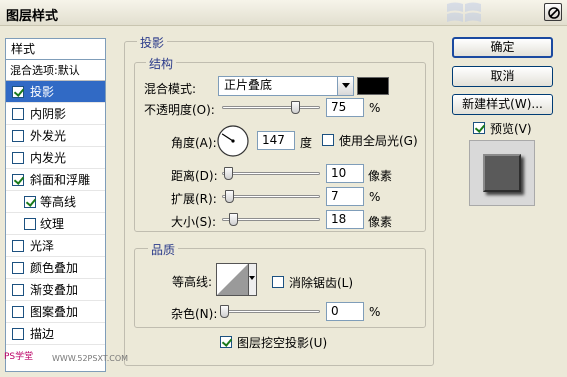 The image size is (567, 377). I want to click on spread-unit: %, so click(375, 197).